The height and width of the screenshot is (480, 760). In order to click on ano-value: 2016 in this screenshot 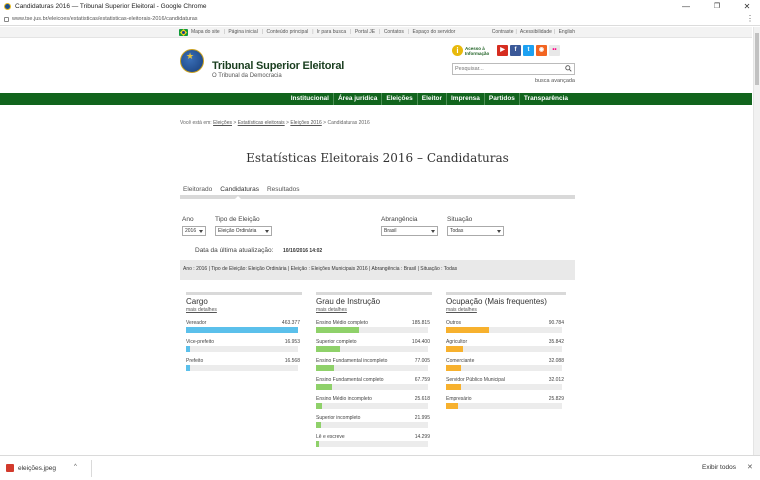, I will do `click(191, 231)`.